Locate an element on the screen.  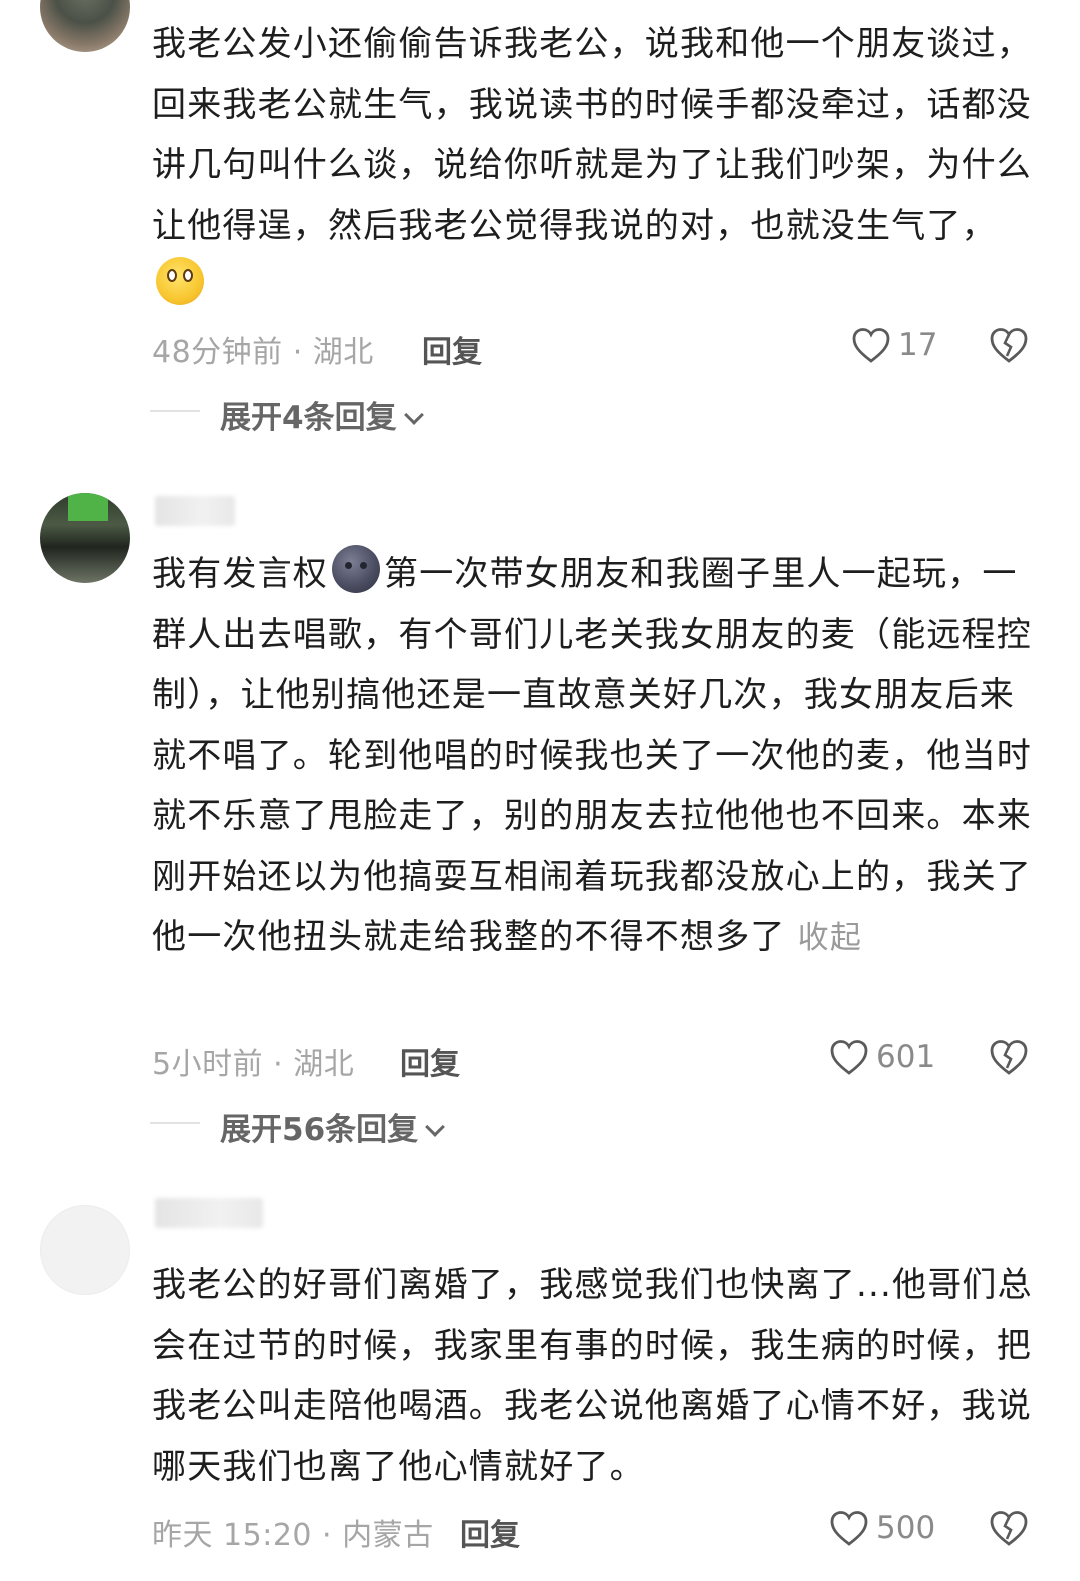
collapse-button: 收起 is located at coordinates (830, 938).